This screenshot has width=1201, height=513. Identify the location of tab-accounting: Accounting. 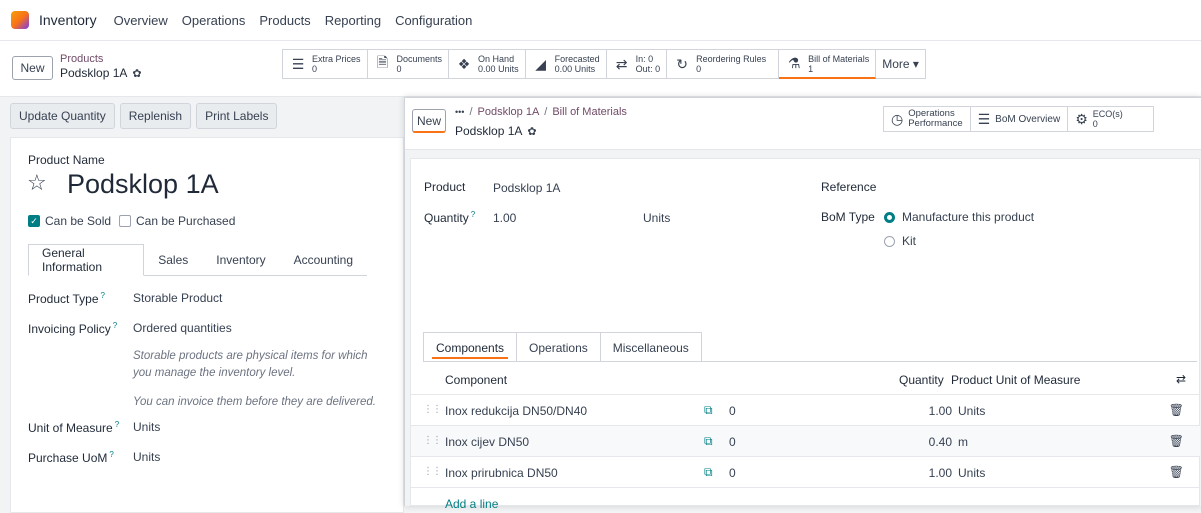
(323, 260).